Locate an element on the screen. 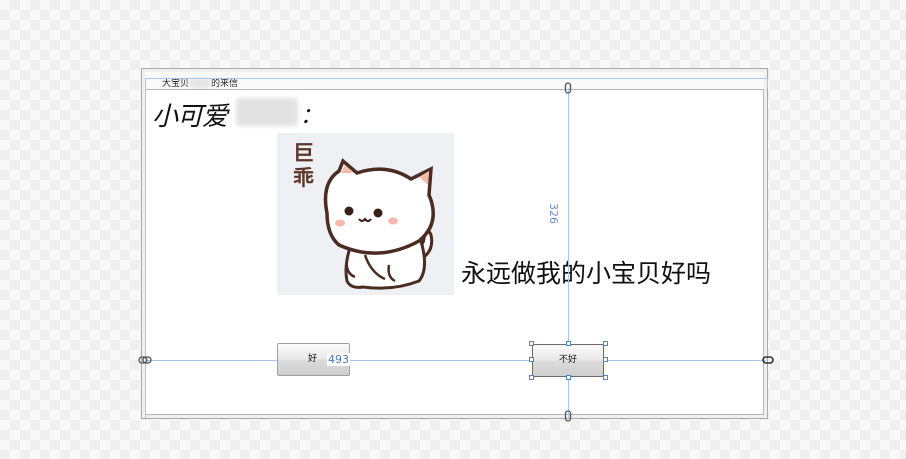  greeting-colon: ： is located at coordinates (311, 116).